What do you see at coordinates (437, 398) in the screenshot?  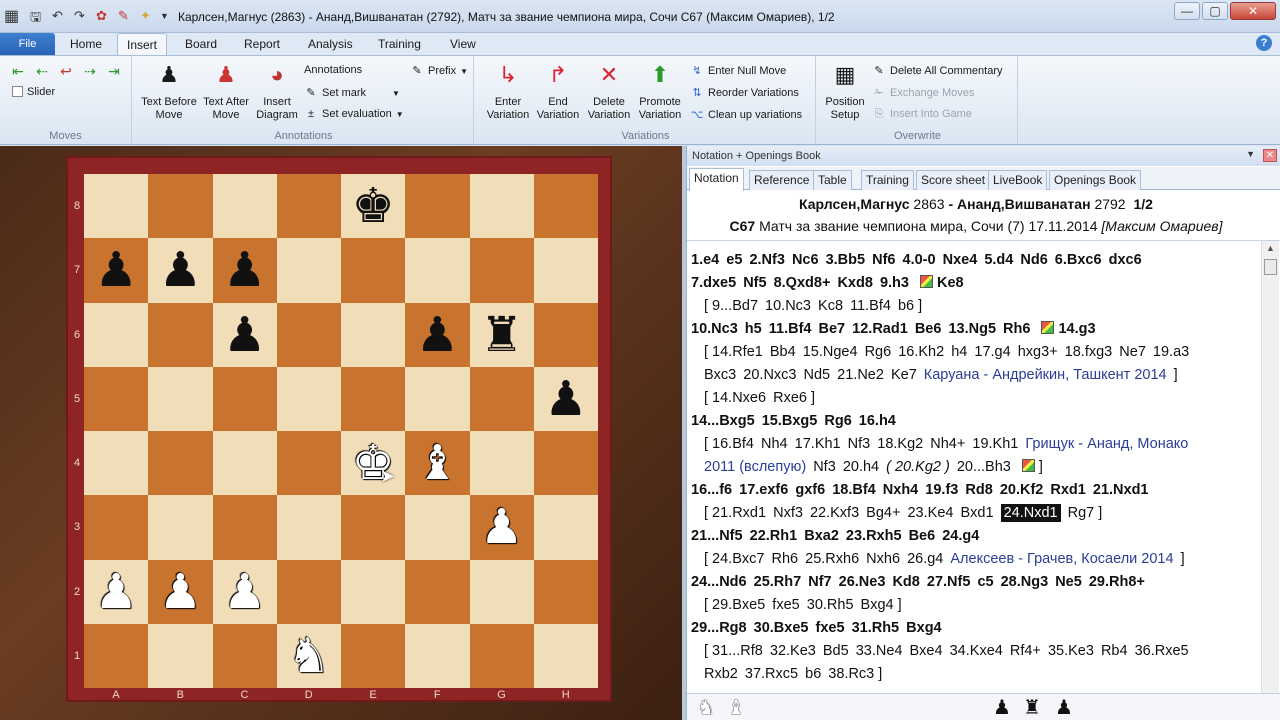 I see `square-f5` at bounding box center [437, 398].